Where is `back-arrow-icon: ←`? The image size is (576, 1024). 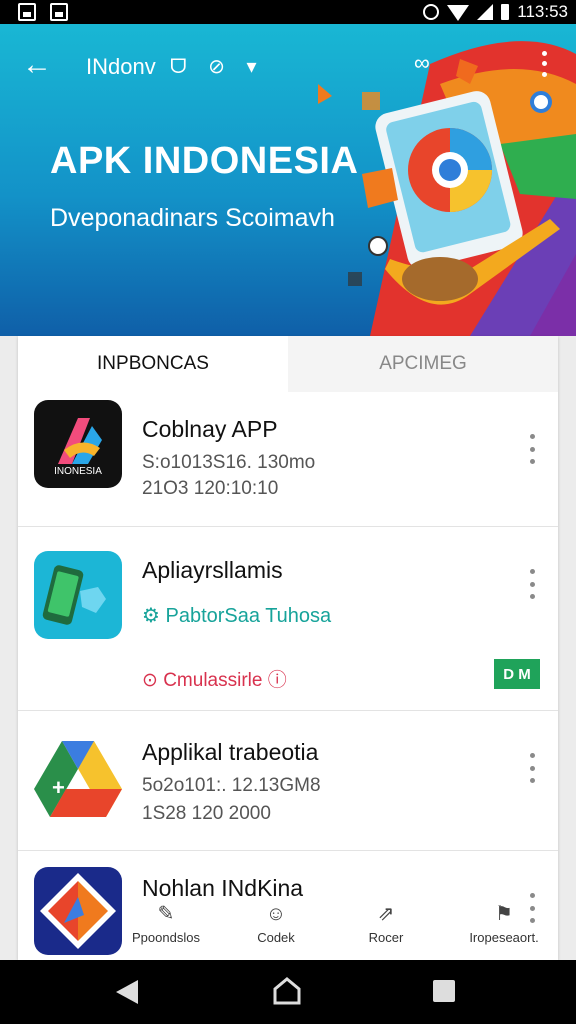
back-arrow-icon: ← is located at coordinates (39, 67).